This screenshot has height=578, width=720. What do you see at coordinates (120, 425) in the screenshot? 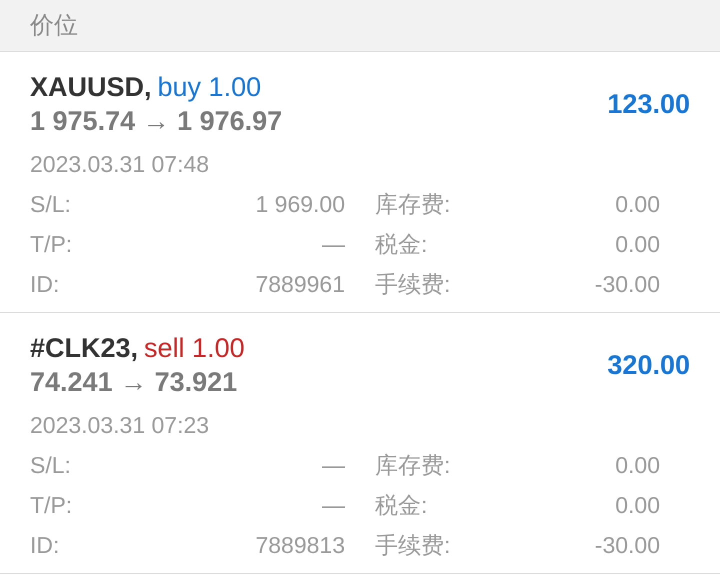
I see `open-time-label: 2023.03.31 07:23` at bounding box center [120, 425].